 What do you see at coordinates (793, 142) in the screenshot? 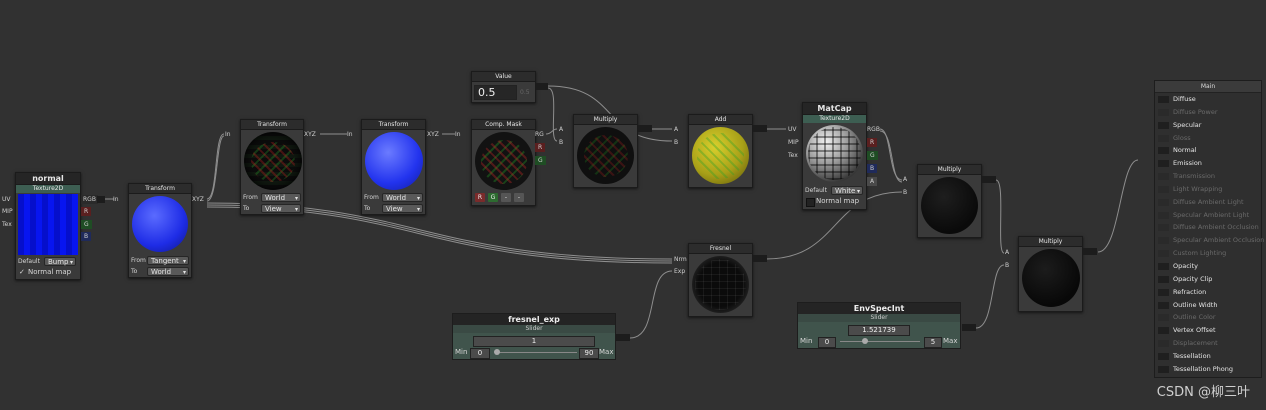
I see `port-mip: MIP` at bounding box center [793, 142].